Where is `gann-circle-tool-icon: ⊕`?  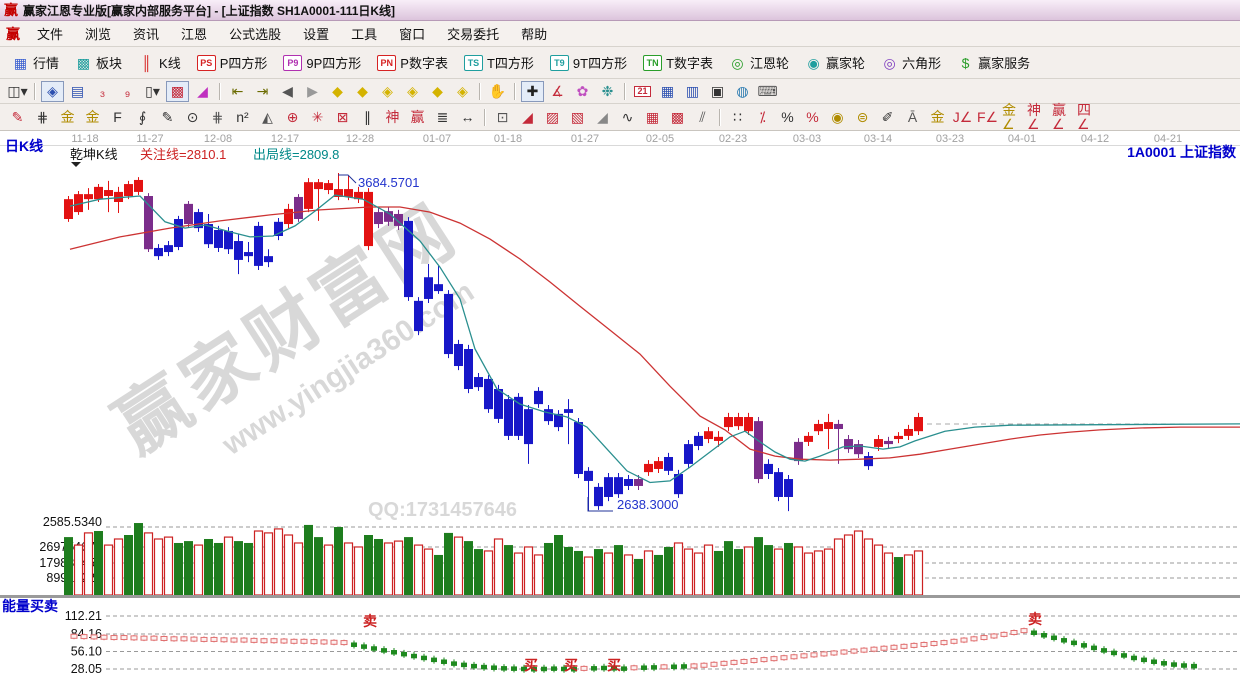 gann-circle-tool-icon: ⊕ is located at coordinates (292, 117).